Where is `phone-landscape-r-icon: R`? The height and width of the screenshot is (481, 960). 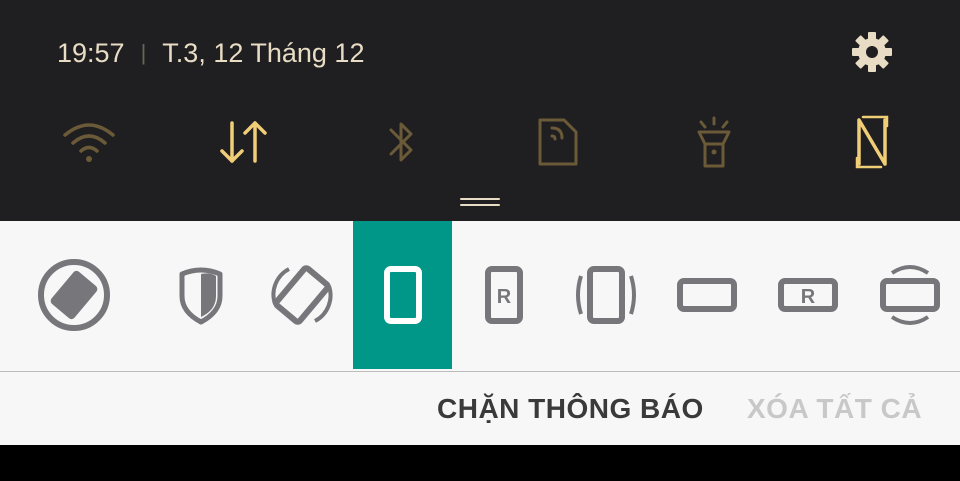 phone-landscape-r-icon: R is located at coordinates (808, 295).